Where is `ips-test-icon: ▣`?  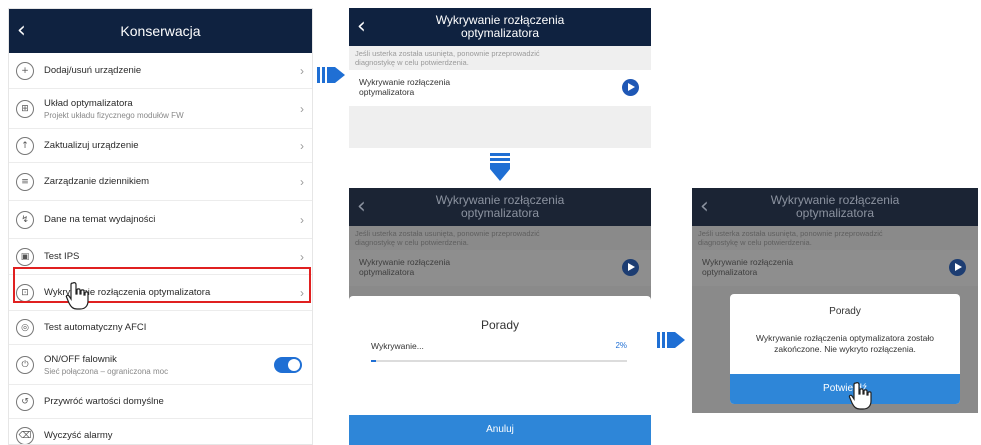
ips-test-icon: ▣ is located at coordinates (25, 256).